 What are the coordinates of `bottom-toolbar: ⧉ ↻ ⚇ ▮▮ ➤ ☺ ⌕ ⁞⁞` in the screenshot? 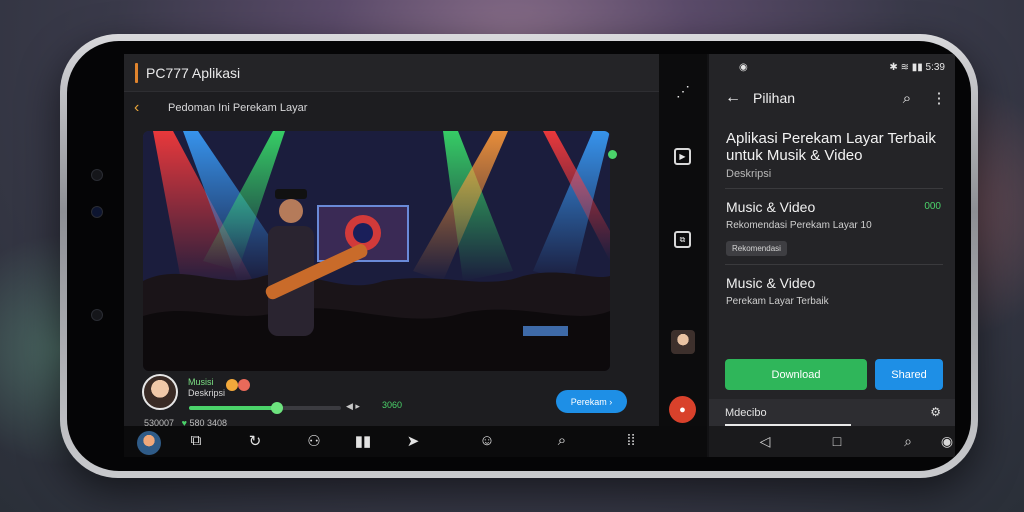 It's located at (415, 441).